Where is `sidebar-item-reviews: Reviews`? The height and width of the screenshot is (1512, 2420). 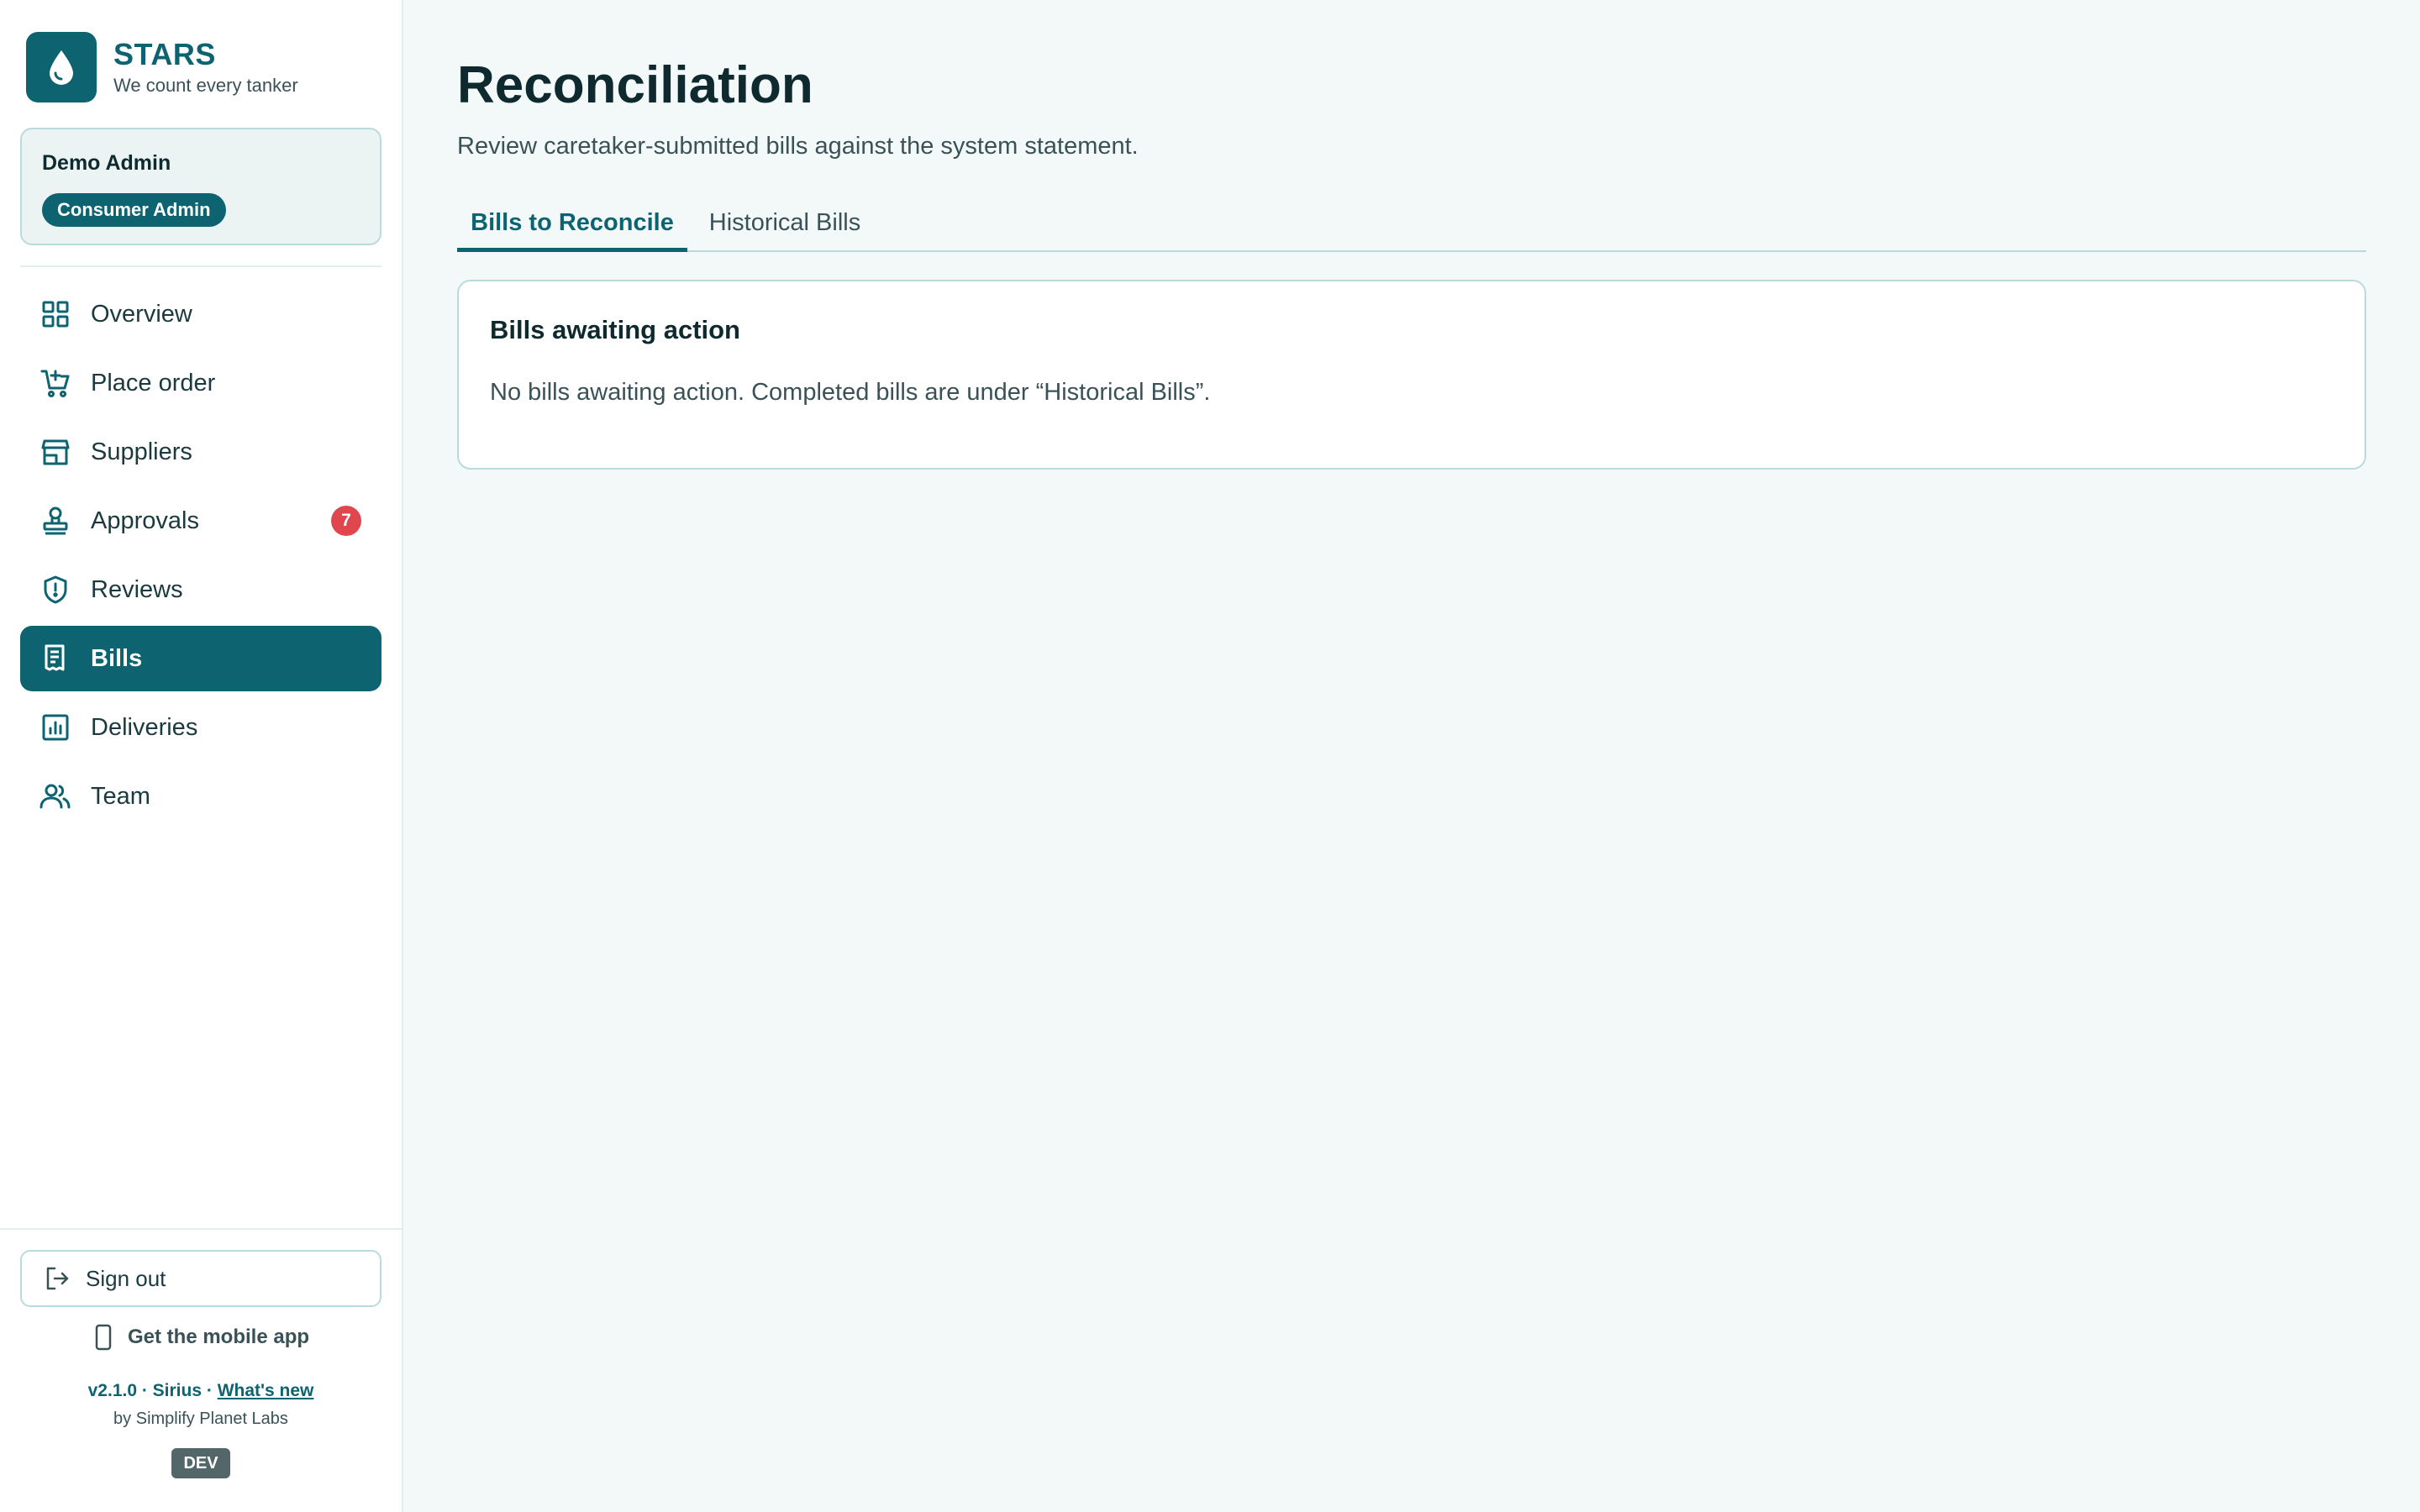 sidebar-item-reviews: Reviews is located at coordinates (200, 589).